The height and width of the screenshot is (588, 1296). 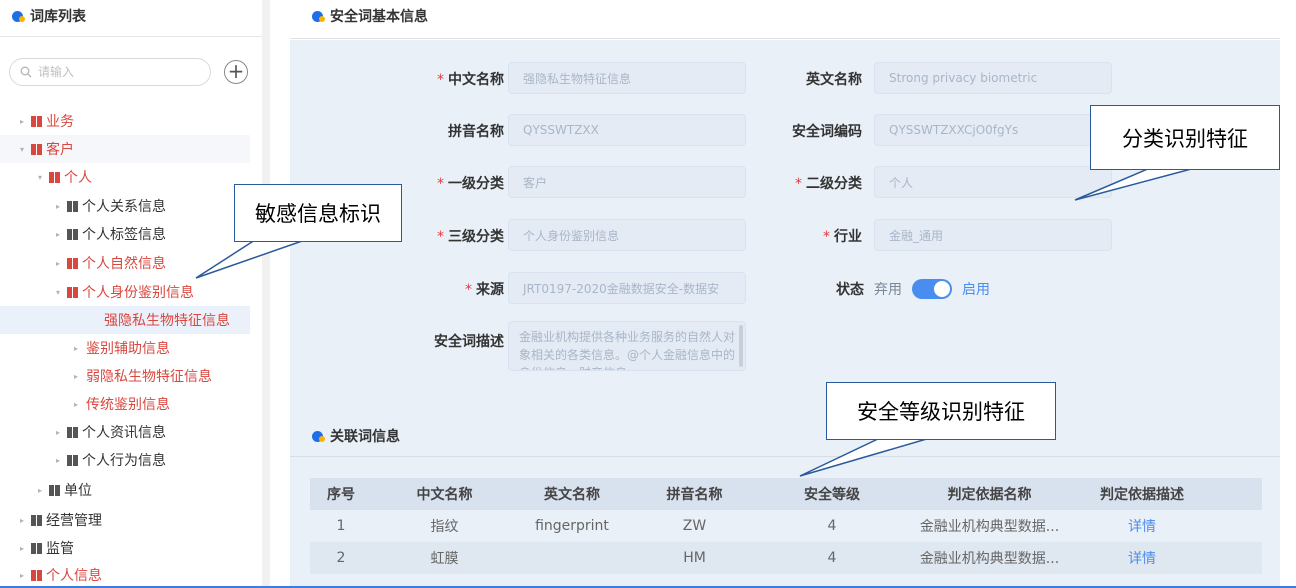 What do you see at coordinates (341, 558) in the screenshot?
I see `table-cell: 2` at bounding box center [341, 558].